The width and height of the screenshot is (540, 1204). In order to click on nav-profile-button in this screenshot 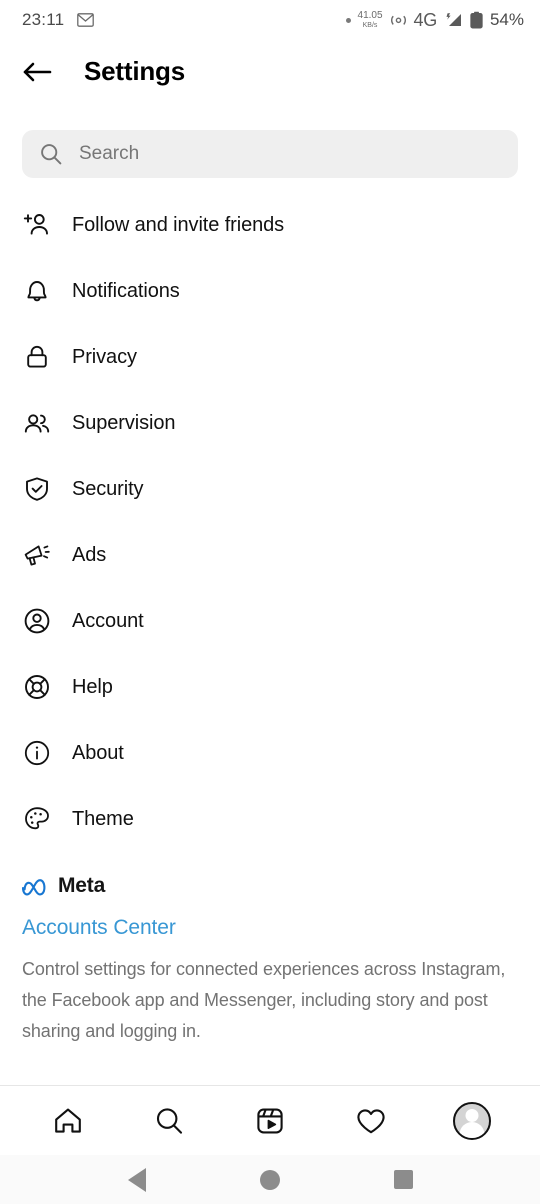, I will do `click(472, 1121)`.